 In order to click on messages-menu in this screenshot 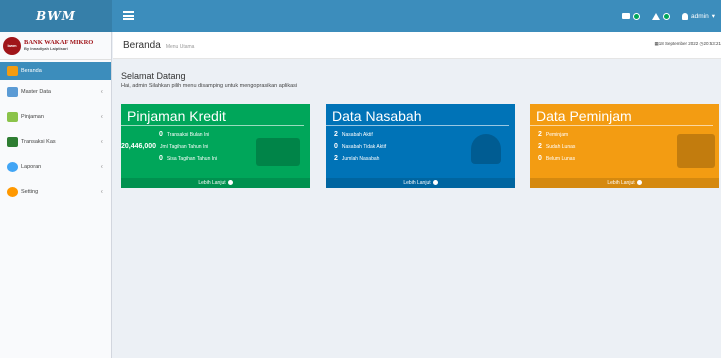, I will do `click(631, 16)`.